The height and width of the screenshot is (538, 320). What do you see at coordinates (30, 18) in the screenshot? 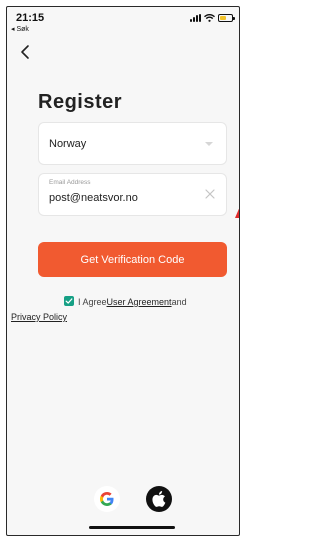
I see `status-time: 21:15` at bounding box center [30, 18].